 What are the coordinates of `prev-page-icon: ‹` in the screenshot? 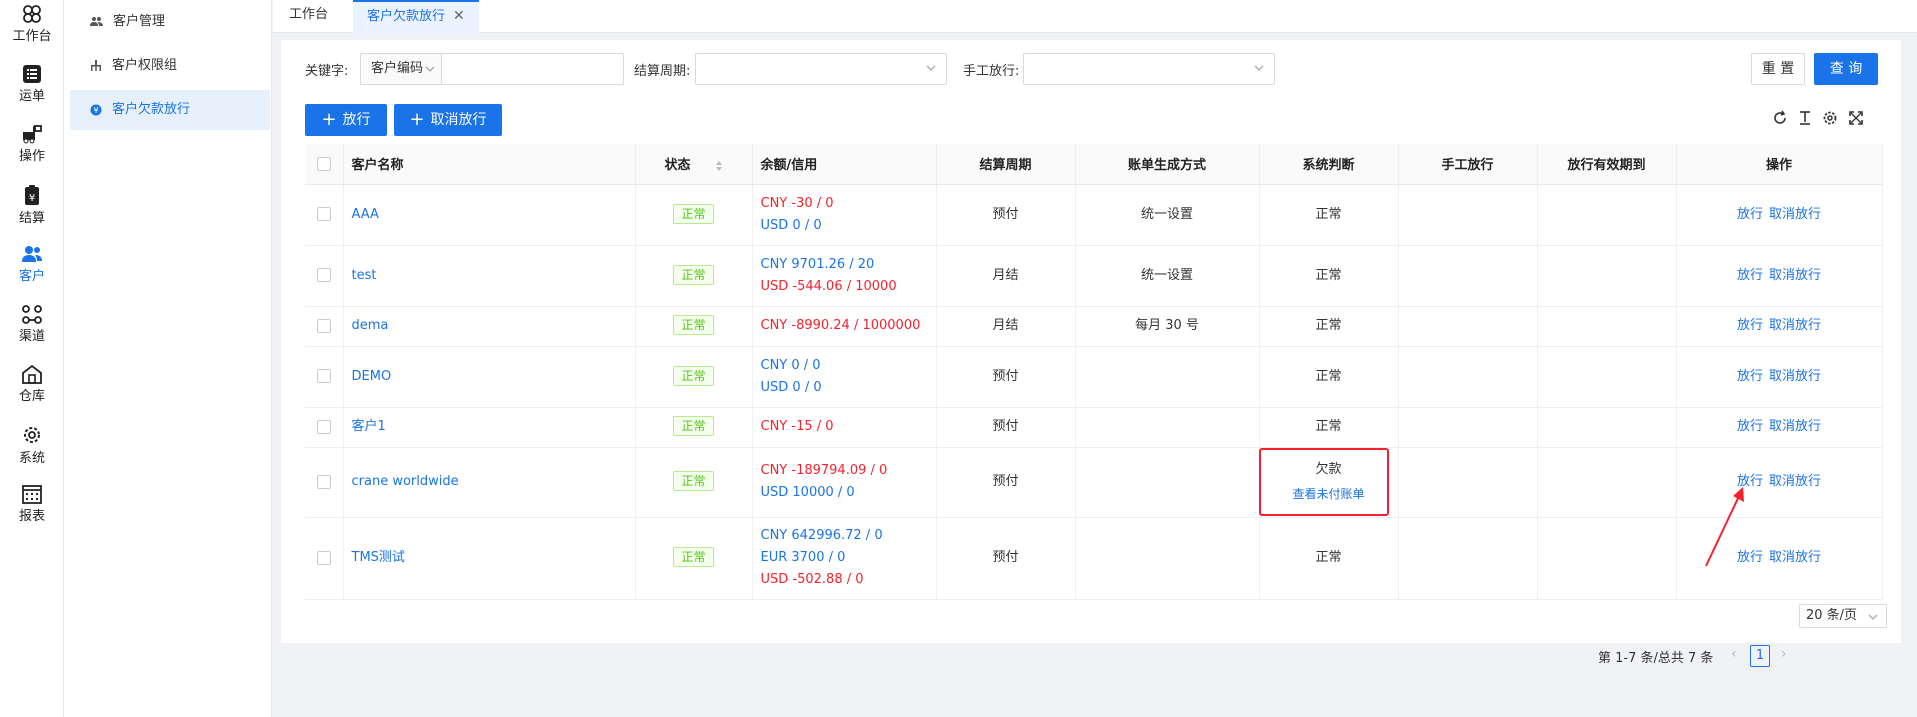 It's located at (1734, 654).